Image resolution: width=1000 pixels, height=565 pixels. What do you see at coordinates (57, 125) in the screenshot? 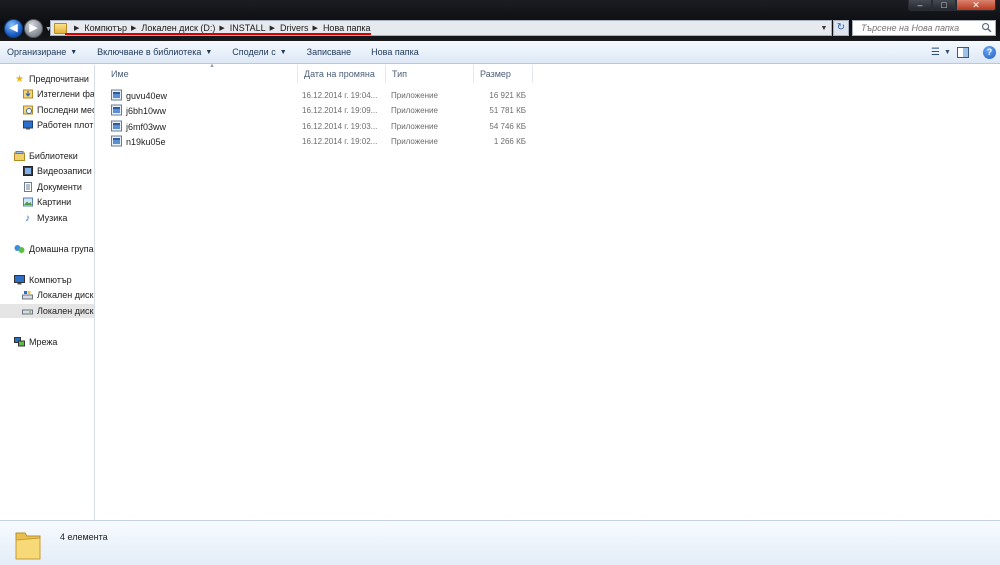
I see `nav-desktop: Работен плот` at bounding box center [57, 125].